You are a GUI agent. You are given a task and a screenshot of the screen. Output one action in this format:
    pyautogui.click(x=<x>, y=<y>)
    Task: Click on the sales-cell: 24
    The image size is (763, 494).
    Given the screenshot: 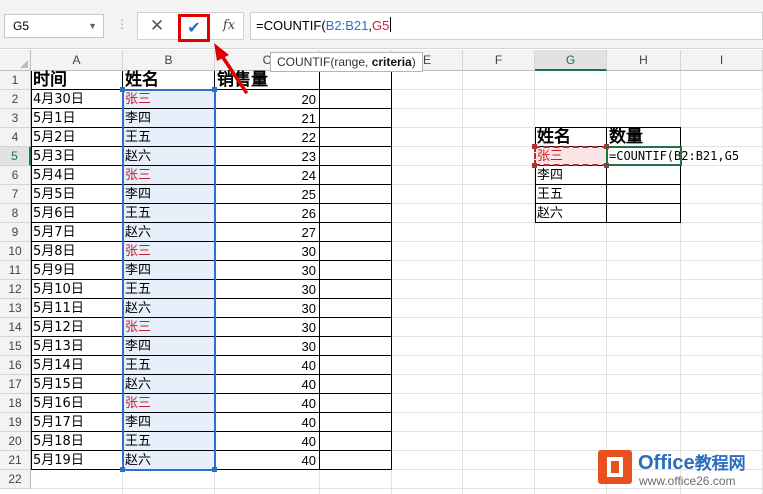 What is the action you would take?
    pyautogui.click(x=267, y=175)
    